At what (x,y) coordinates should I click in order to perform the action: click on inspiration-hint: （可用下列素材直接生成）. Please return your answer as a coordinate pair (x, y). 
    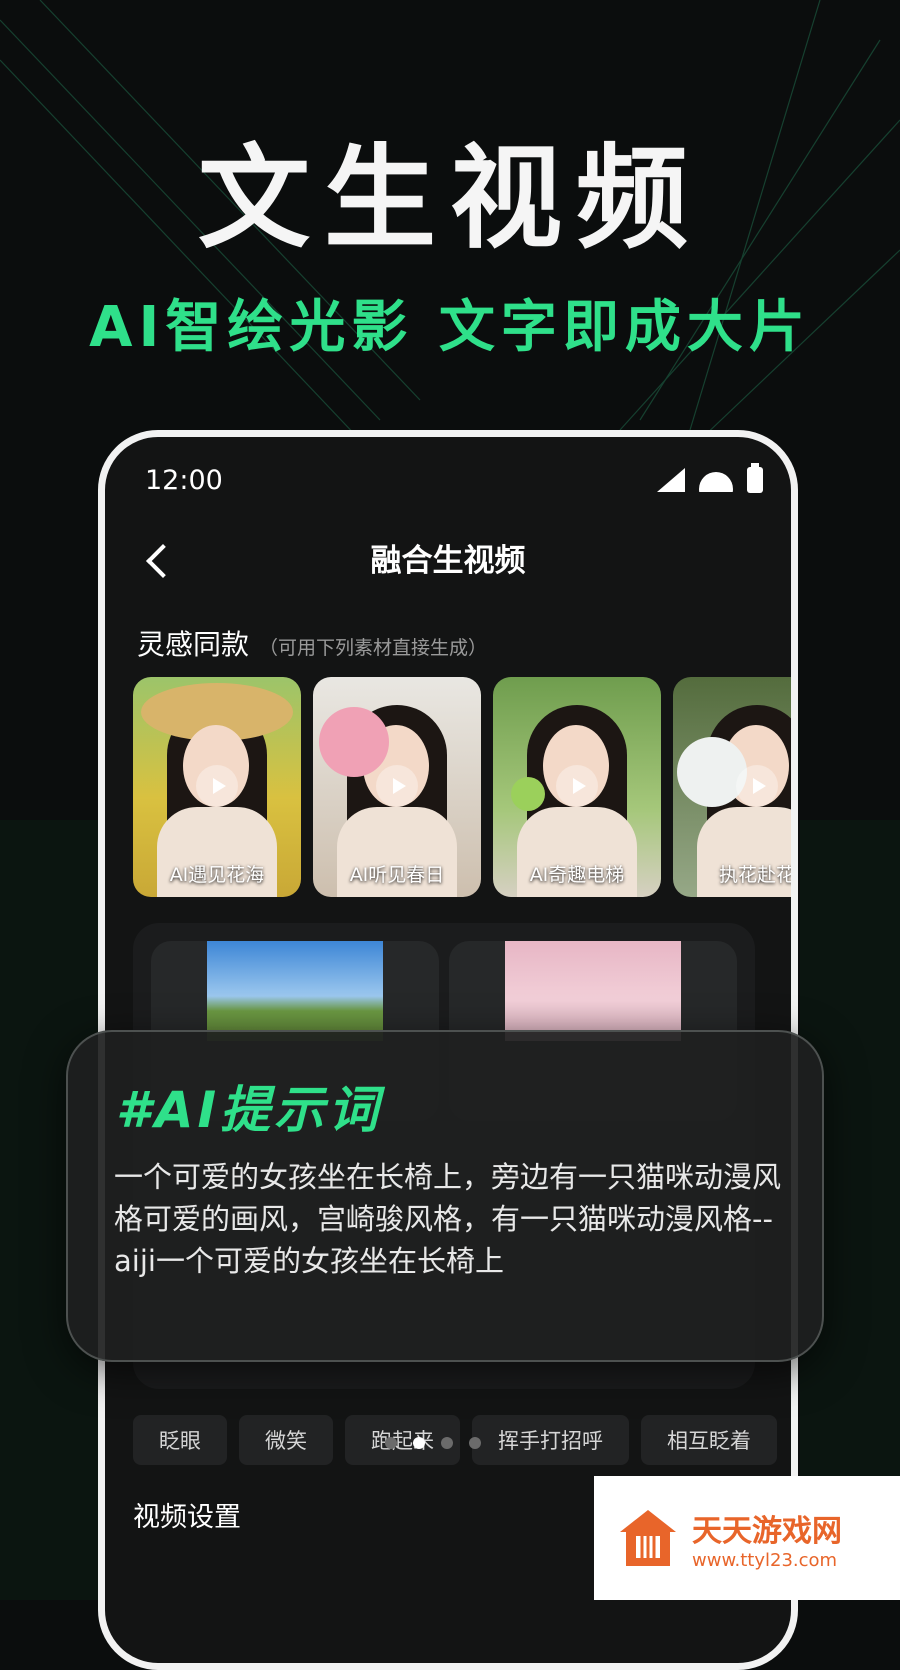
    Looking at the image, I should click on (373, 648).